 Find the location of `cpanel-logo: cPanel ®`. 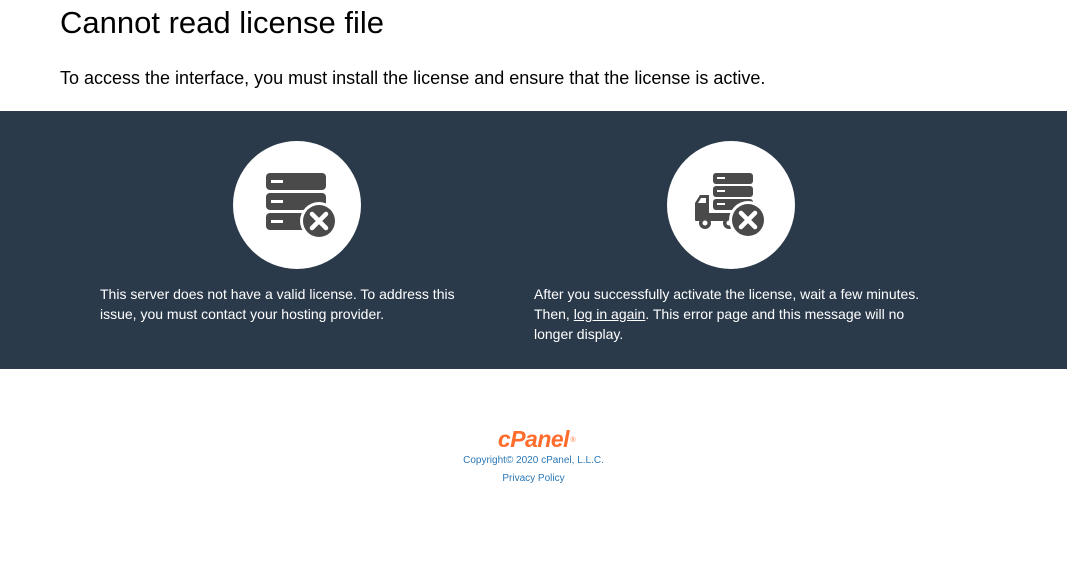

cpanel-logo: cPanel ® is located at coordinates (536, 439).